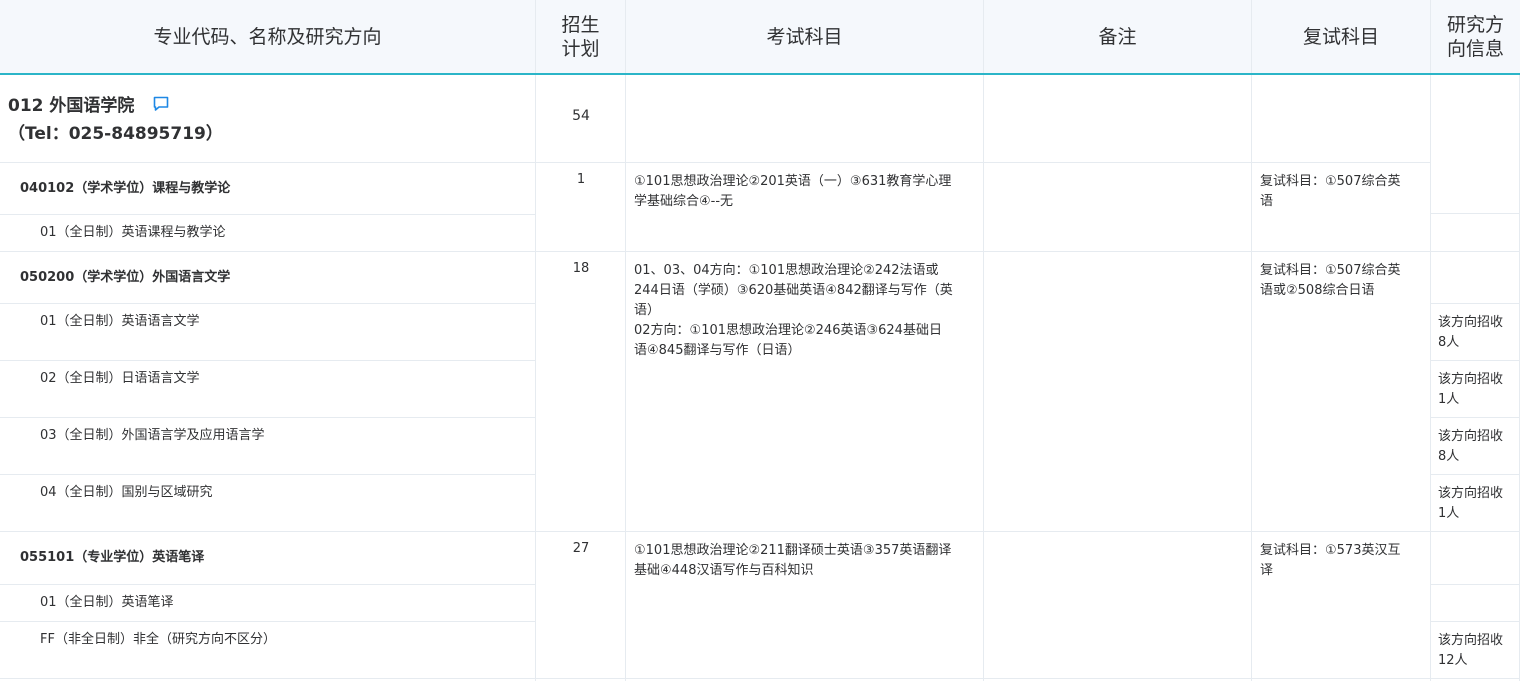 This screenshot has height=681, width=1525. What do you see at coordinates (71, 106) in the screenshot?
I see `college-name: 012 外国语学院` at bounding box center [71, 106].